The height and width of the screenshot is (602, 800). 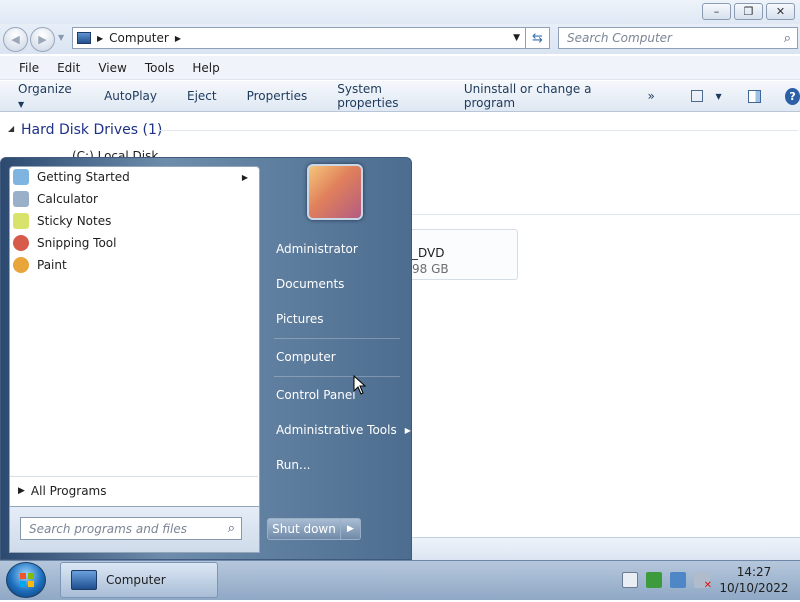 What do you see at coordinates (277, 96) in the screenshot?
I see `properties-button: Properties` at bounding box center [277, 96].